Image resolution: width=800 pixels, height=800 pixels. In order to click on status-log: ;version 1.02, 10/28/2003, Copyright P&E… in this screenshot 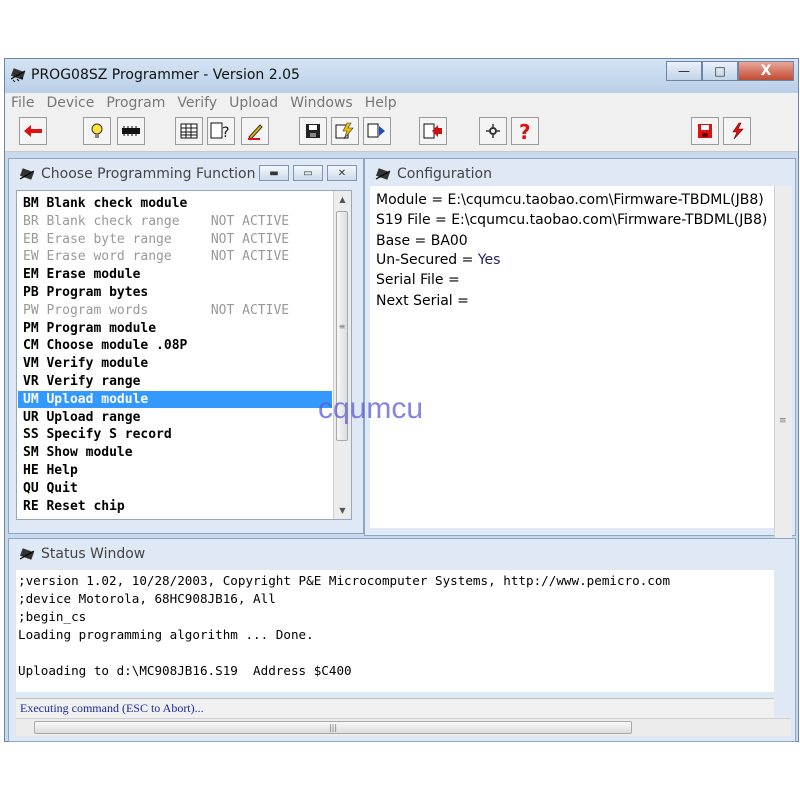, I will do `click(395, 631)`.